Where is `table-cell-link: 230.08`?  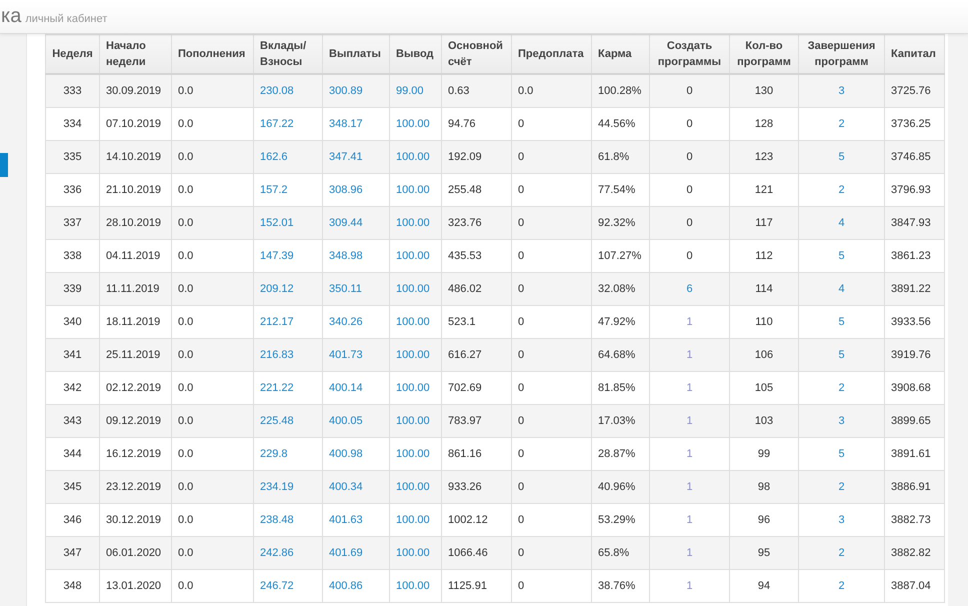
table-cell-link: 230.08 is located at coordinates (288, 91).